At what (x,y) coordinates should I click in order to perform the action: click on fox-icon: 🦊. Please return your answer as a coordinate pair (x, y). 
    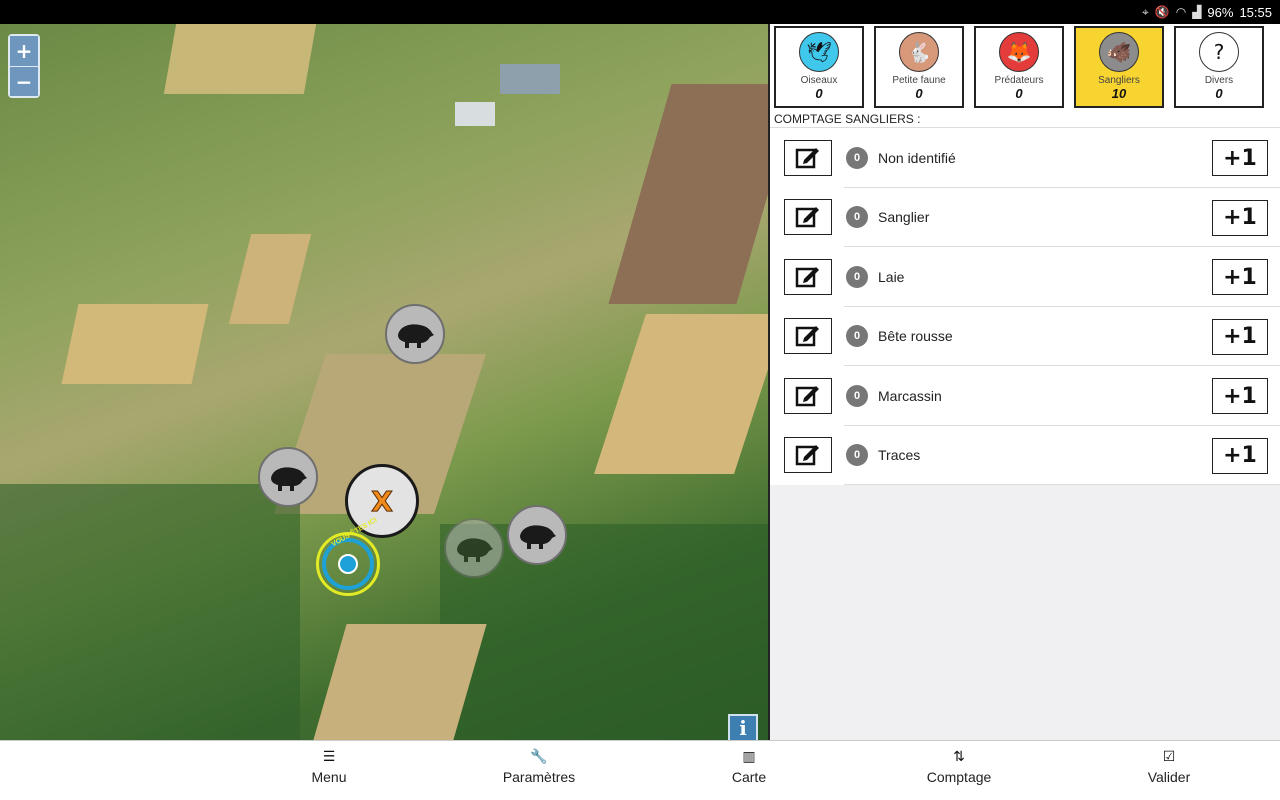
    Looking at the image, I should click on (1019, 52).